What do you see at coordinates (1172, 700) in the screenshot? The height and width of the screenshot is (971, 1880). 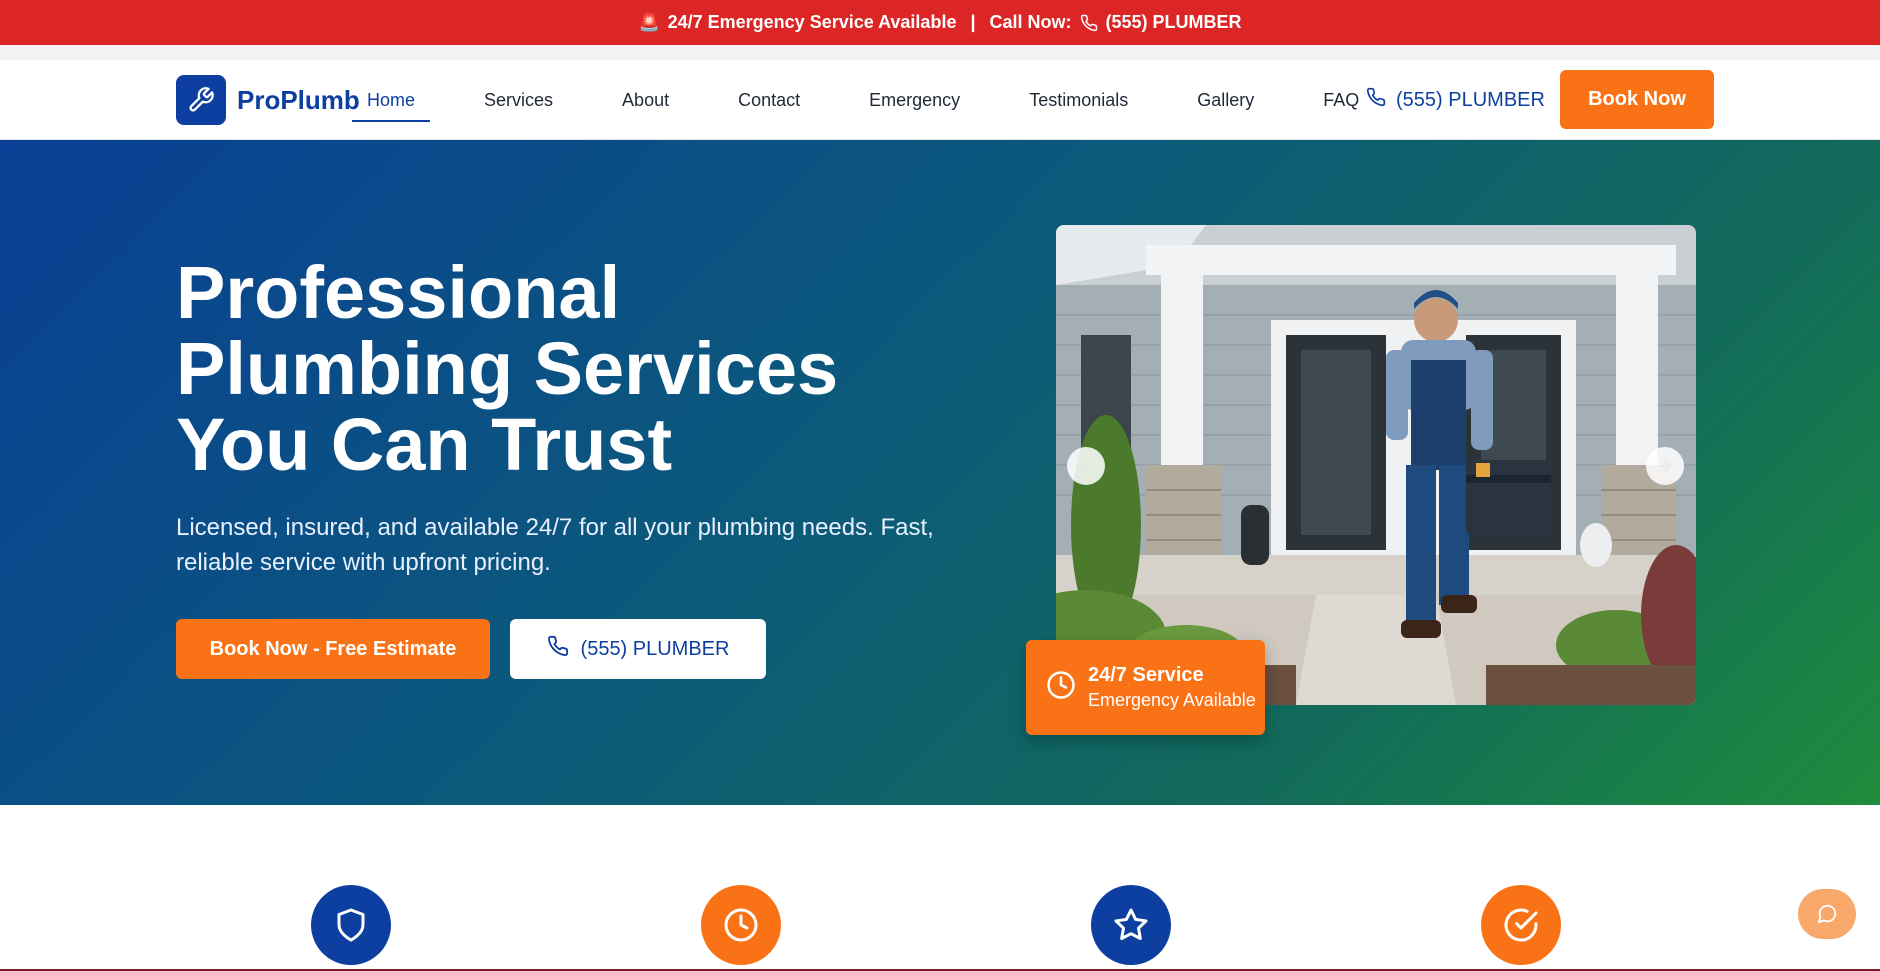 I see `badge-subtitle: Emergency Available` at bounding box center [1172, 700].